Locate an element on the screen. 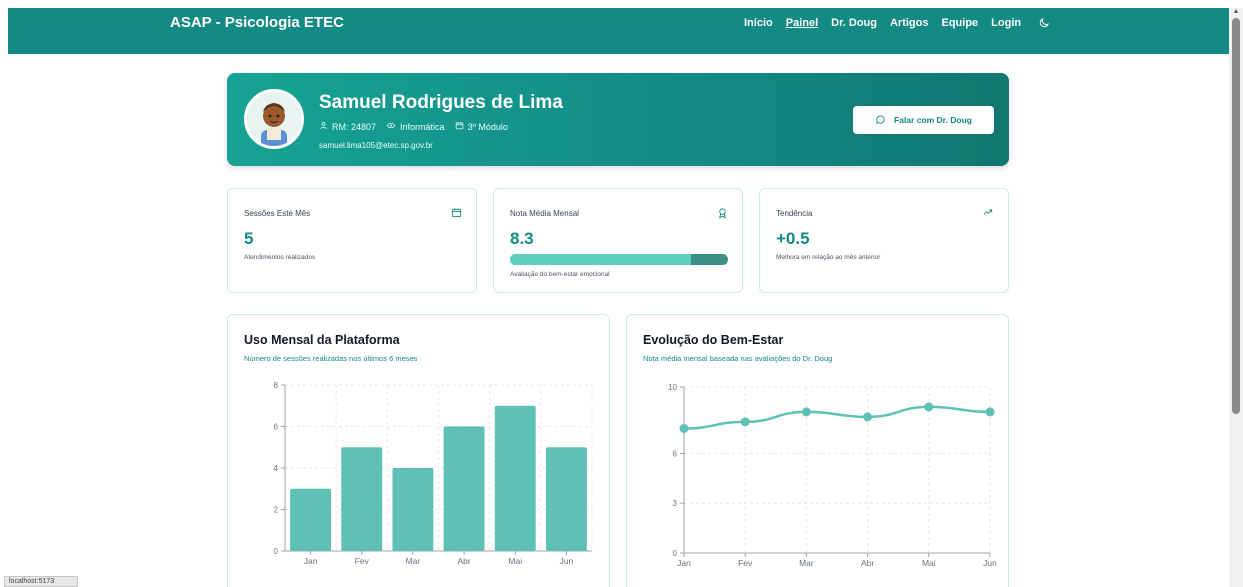 This screenshot has height=587, width=1243. page-scrollbar: ▲ is located at coordinates (1236, 297).